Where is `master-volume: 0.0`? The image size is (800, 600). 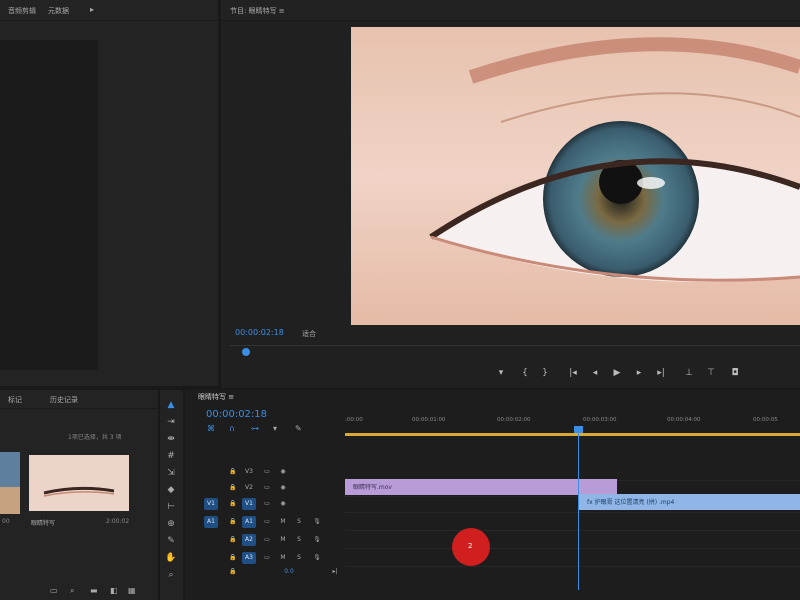 master-volume: 0.0 is located at coordinates (289, 572).